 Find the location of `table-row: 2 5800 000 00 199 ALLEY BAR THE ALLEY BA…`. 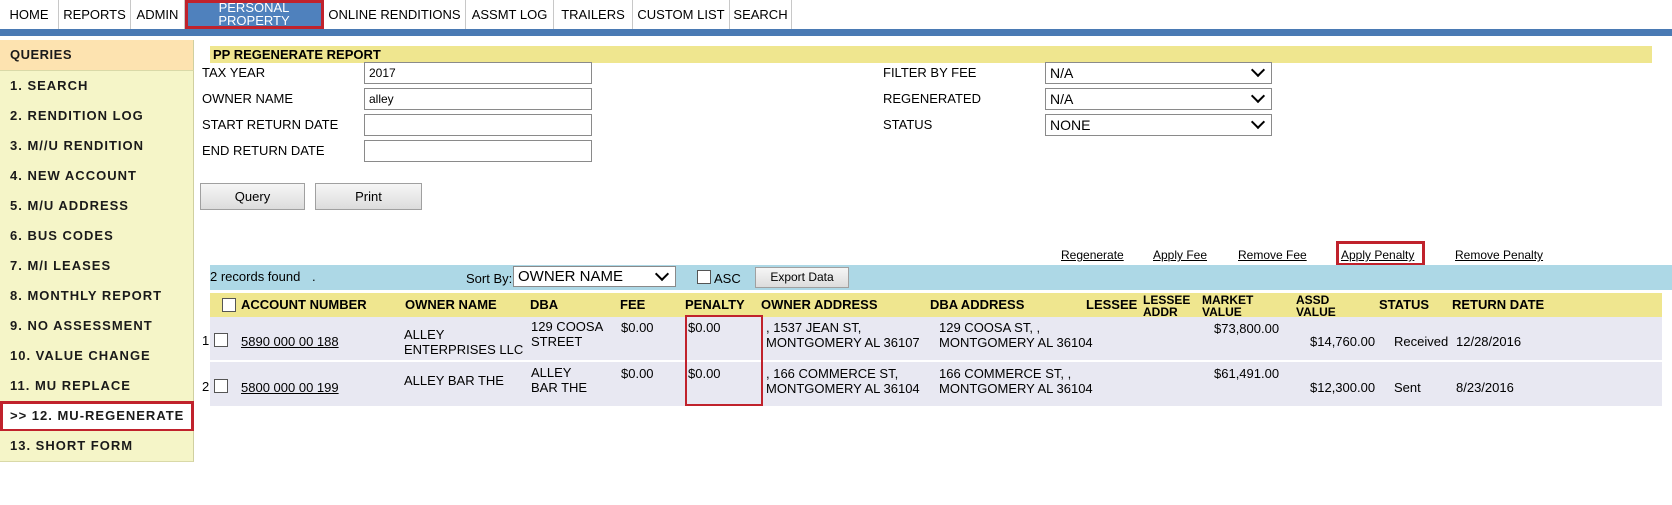

table-row: 2 5800 000 00 199 ALLEY BAR THE ALLEY BA… is located at coordinates (932, 385).